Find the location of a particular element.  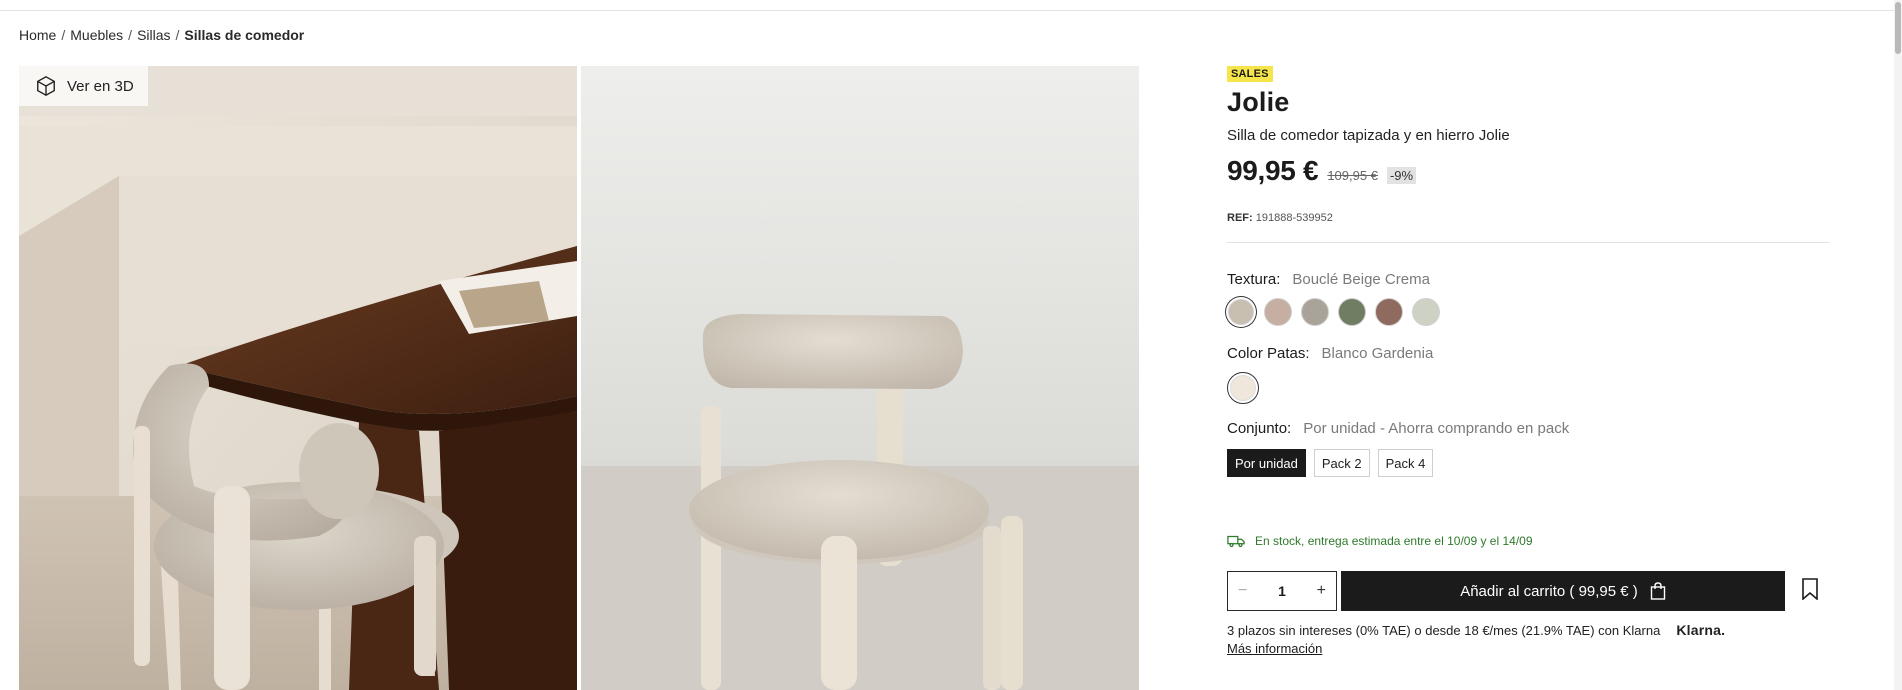

texture-label: Textura: is located at coordinates (1254, 279).